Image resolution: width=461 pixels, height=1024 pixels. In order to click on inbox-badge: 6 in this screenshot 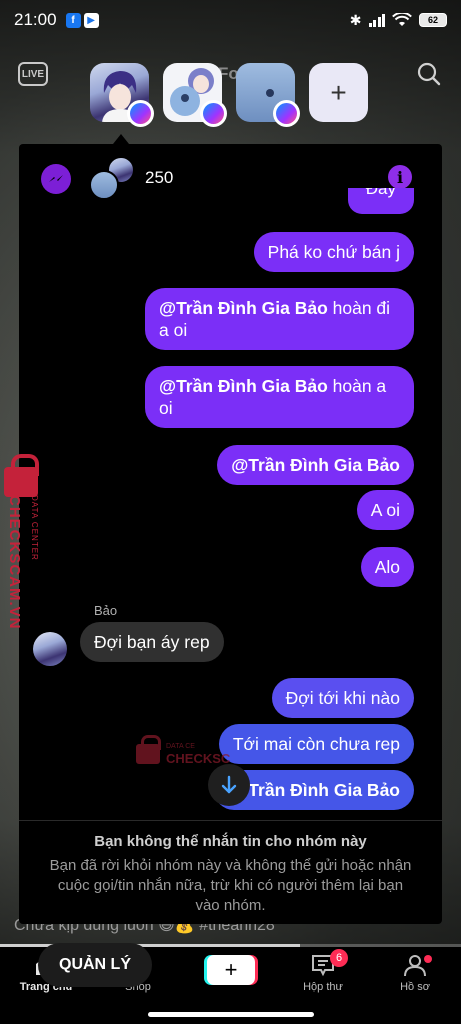, I will do `click(339, 958)`.